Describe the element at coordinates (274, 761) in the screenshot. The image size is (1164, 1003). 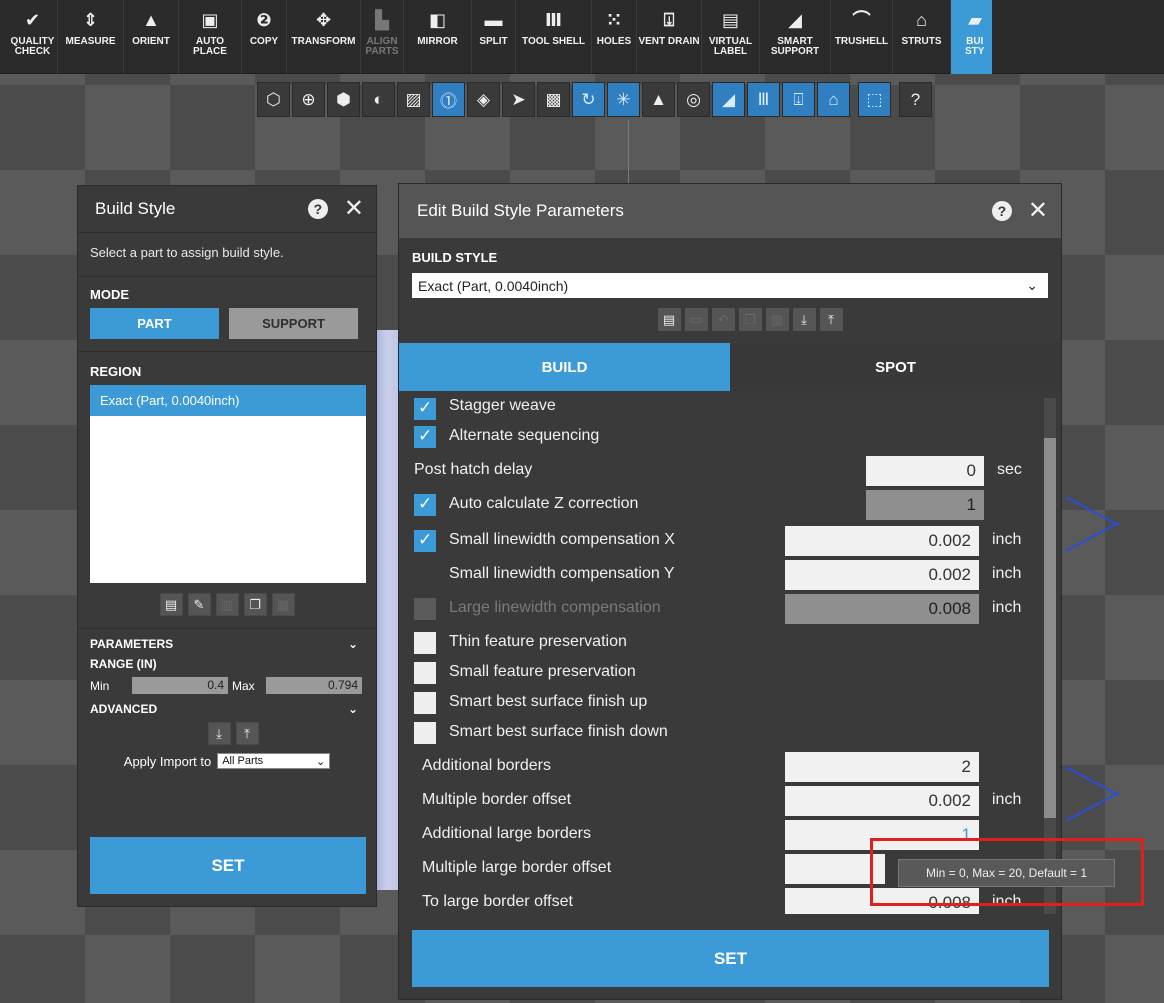
I see `apply-import-select: All Parts ⌄` at that location.